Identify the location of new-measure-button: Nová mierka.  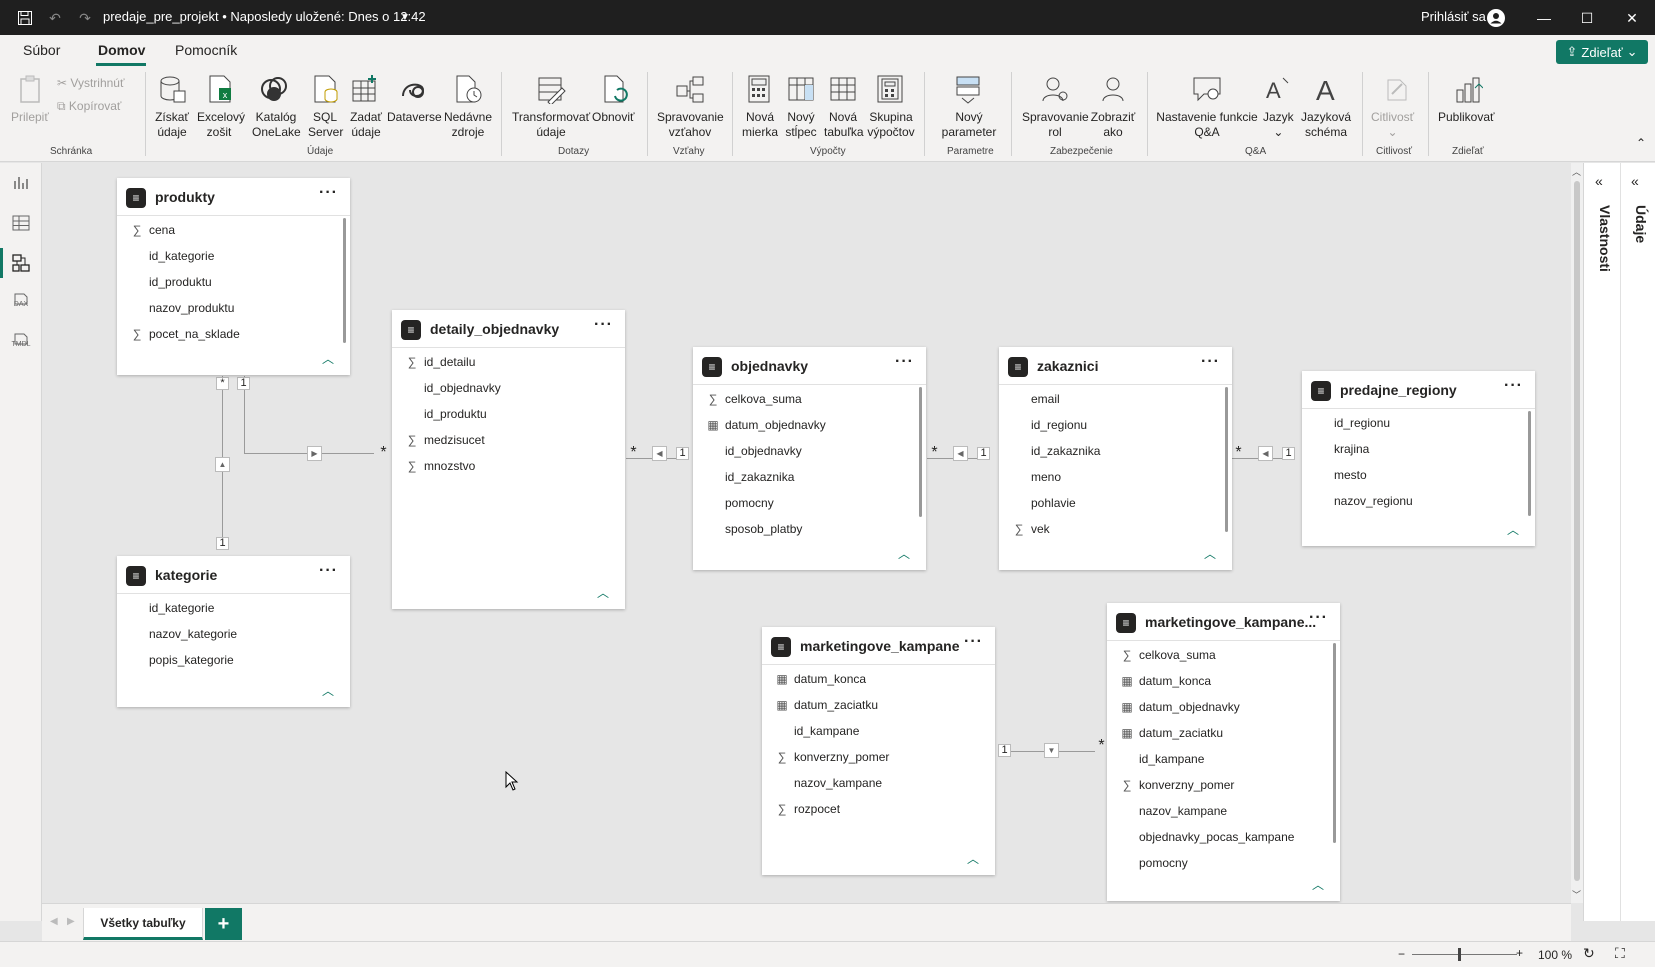
(760, 125).